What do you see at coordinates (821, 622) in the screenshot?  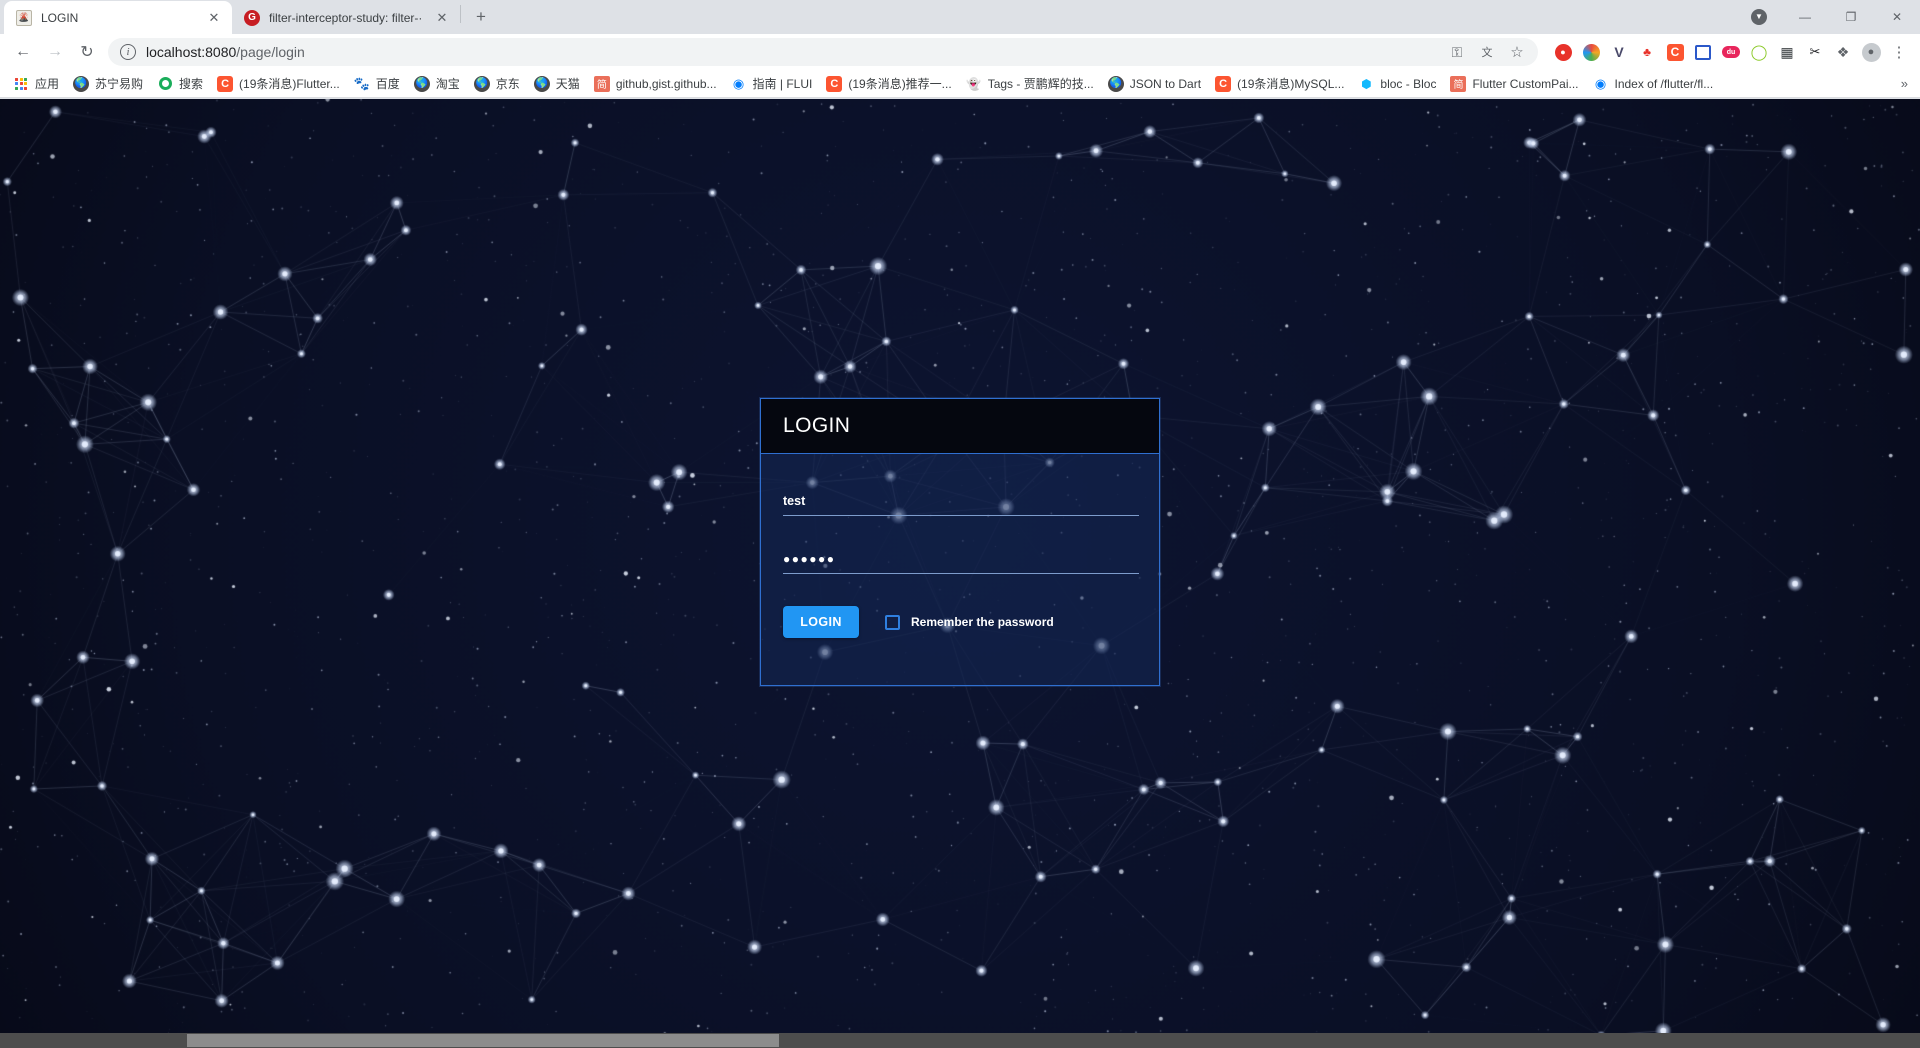 I see `login-button: LOGIN` at bounding box center [821, 622].